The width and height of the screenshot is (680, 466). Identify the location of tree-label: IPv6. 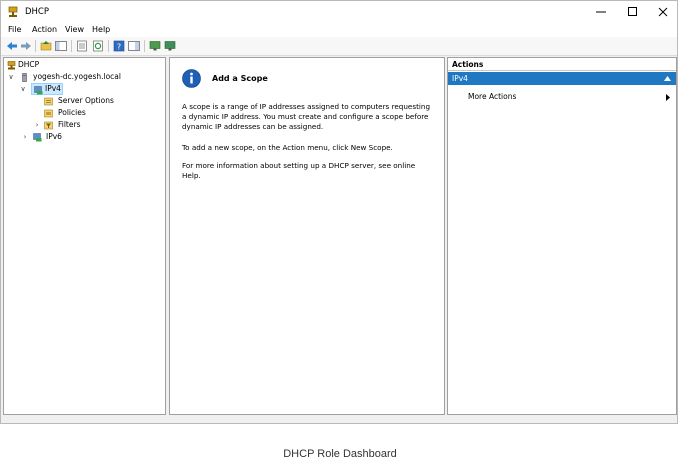
(54, 136).